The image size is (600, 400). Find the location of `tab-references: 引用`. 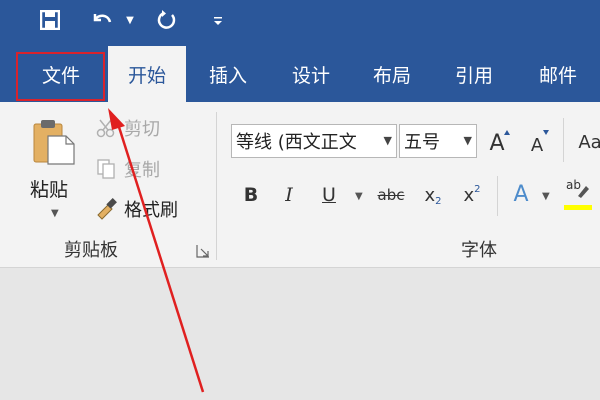

tab-references: 引用 is located at coordinates (474, 74).